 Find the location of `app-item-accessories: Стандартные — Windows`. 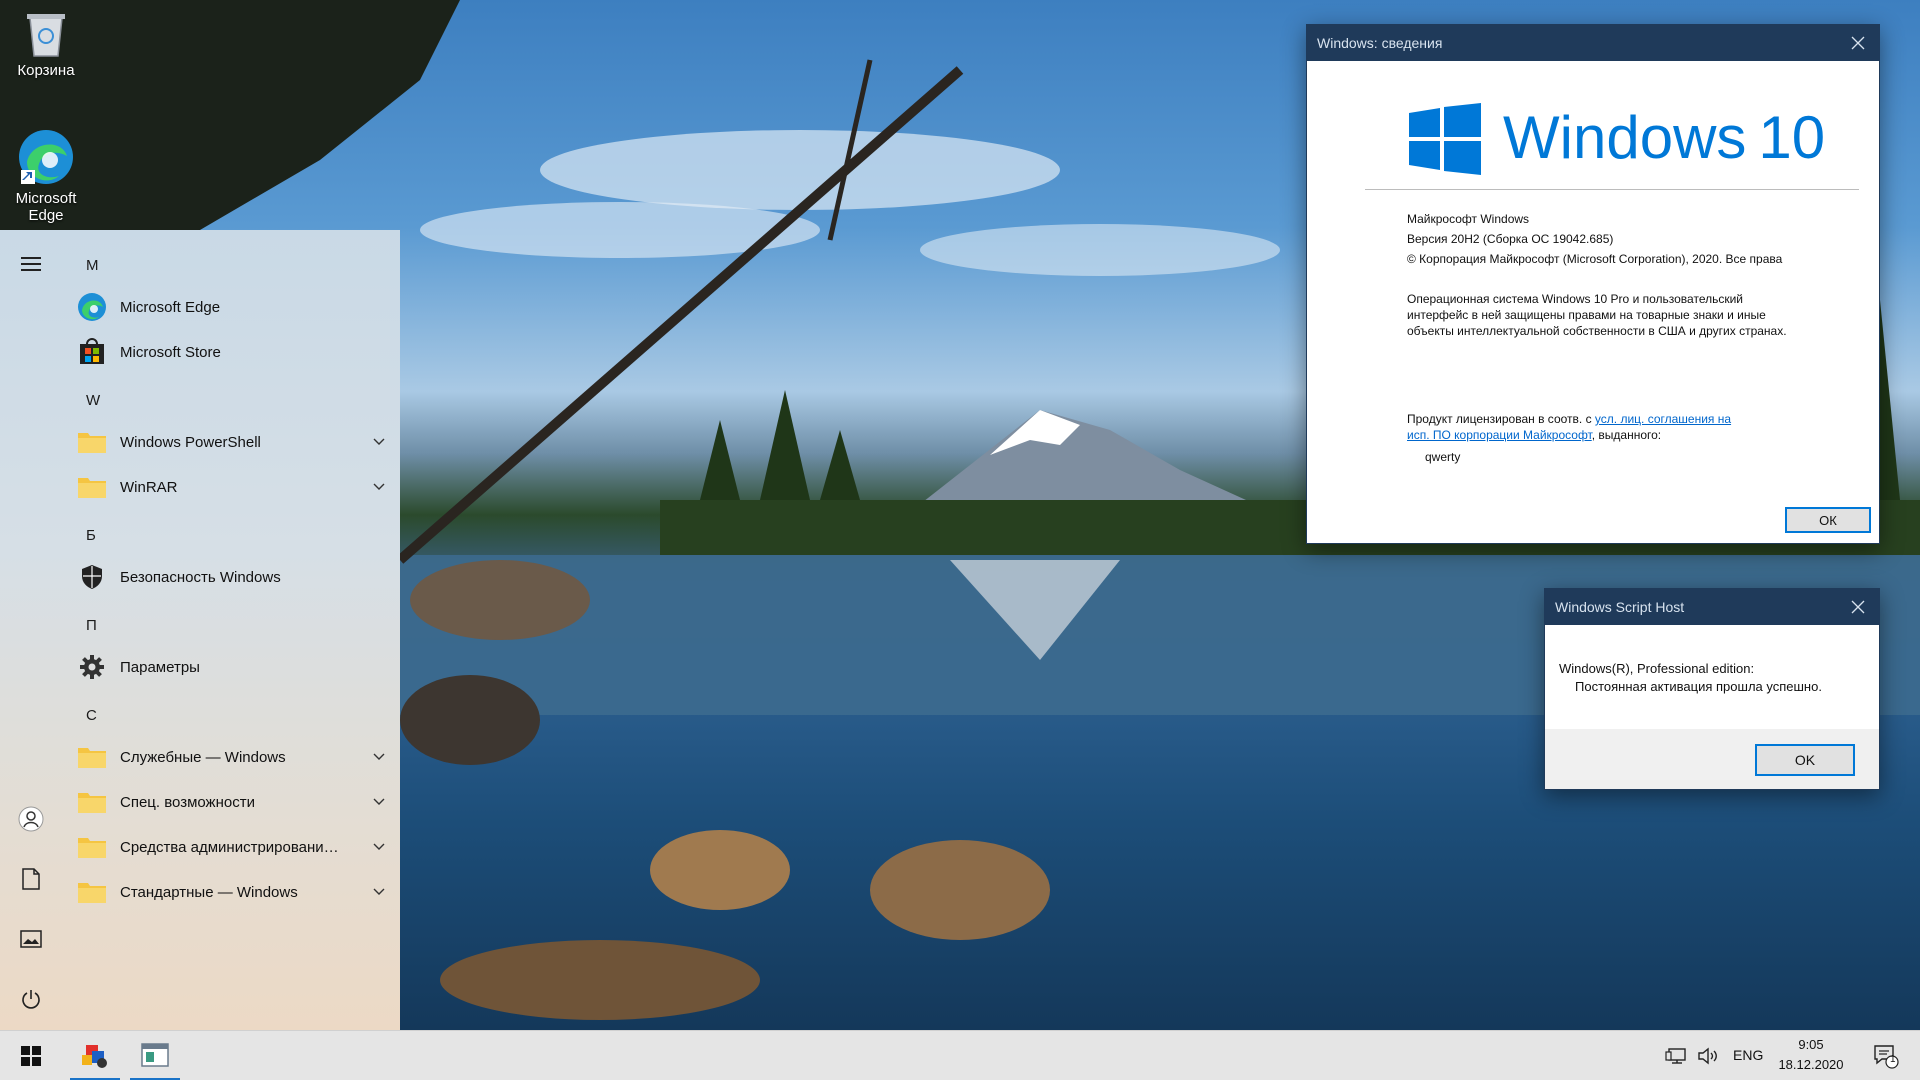

app-item-accessories: Стандартные — Windows is located at coordinates (231, 892).